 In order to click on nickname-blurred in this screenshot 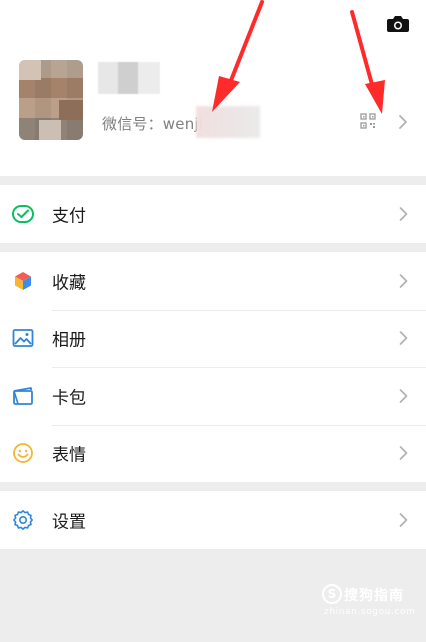, I will do `click(129, 78)`.